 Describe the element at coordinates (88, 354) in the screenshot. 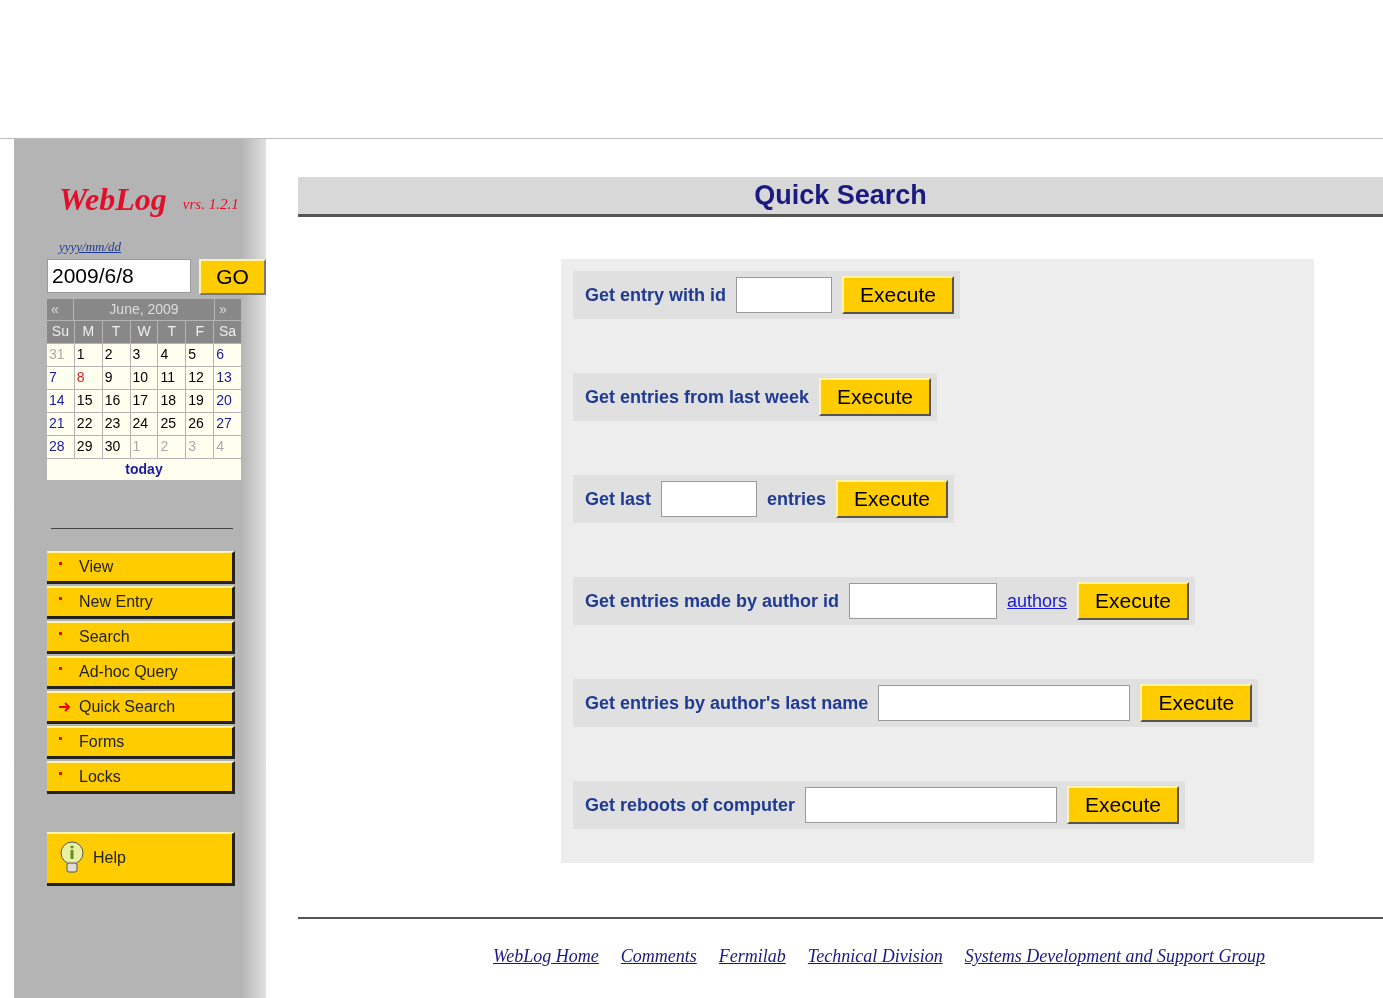

I see `calendar-day: 1` at that location.